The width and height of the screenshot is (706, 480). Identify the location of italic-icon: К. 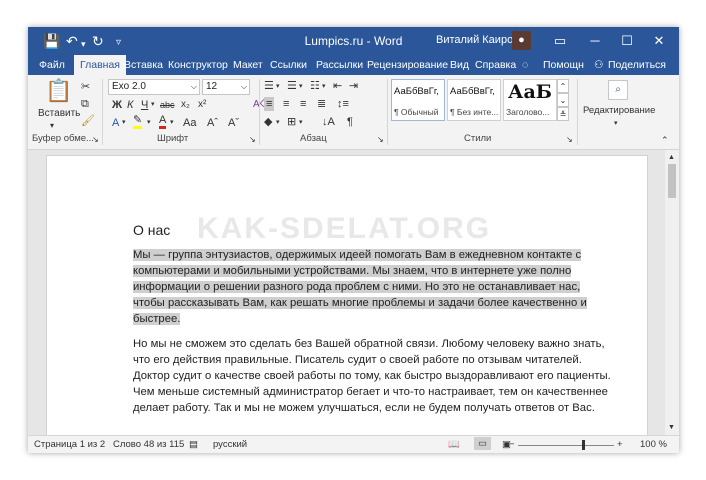
(130, 105).